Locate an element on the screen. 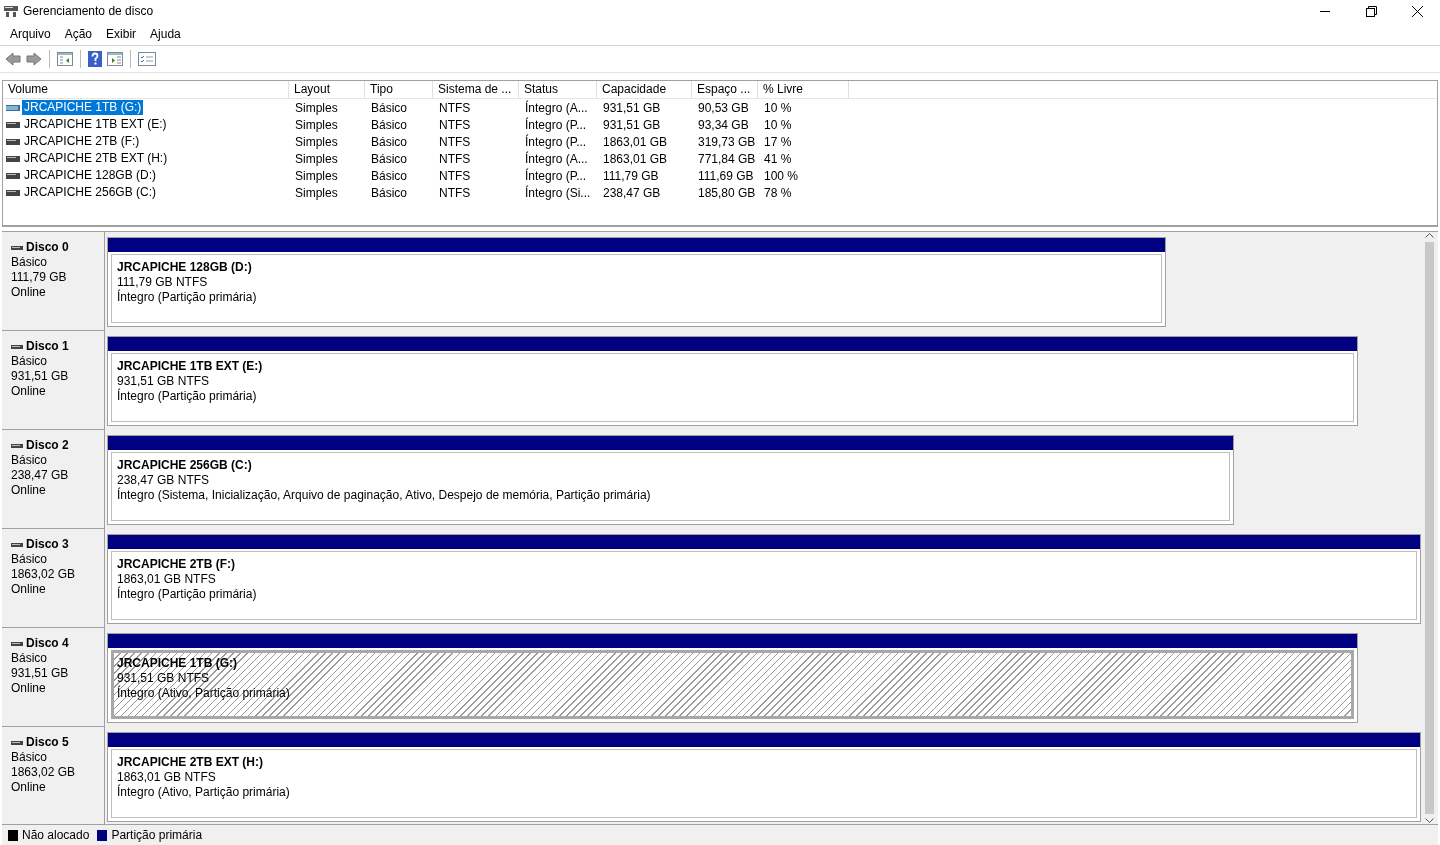  console-tree-button is located at coordinates (65, 59).